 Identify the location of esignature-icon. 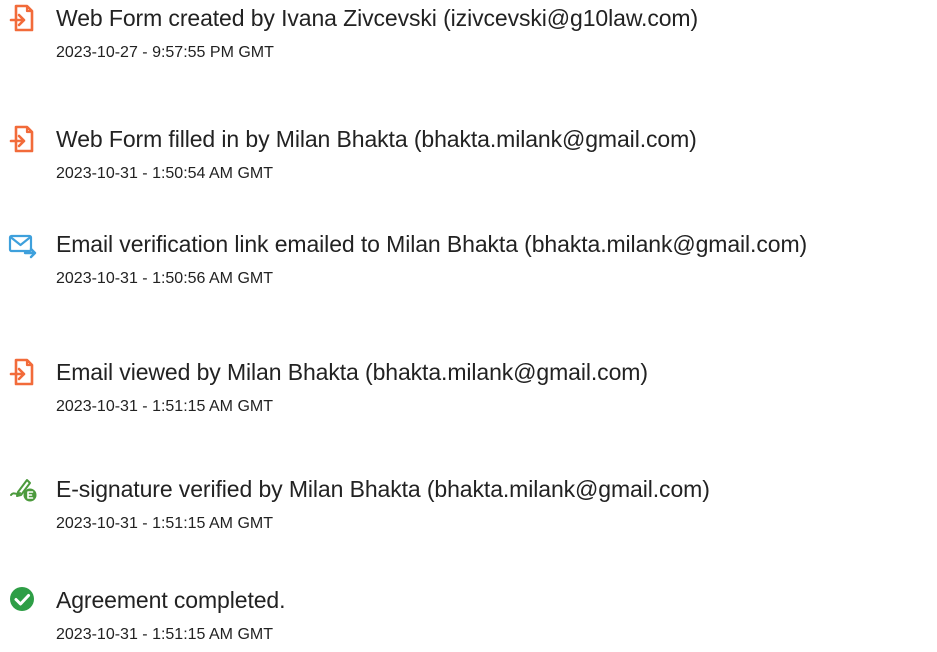
(23, 489).